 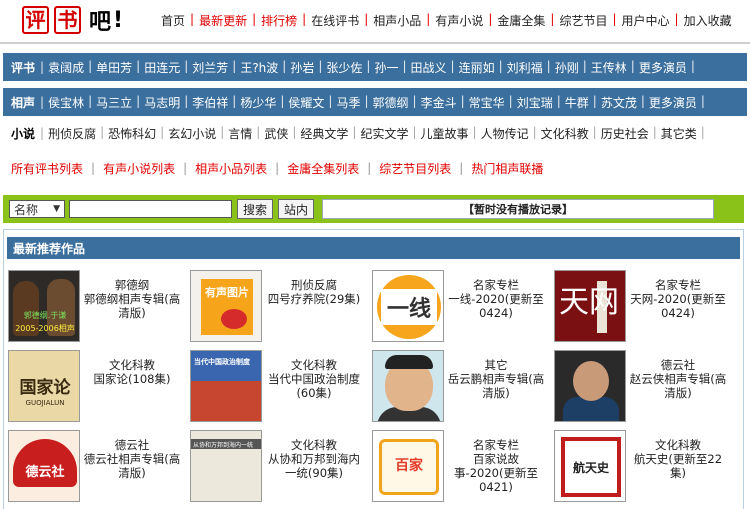 I want to click on nav-item: 最新更新, so click(x=223, y=20).